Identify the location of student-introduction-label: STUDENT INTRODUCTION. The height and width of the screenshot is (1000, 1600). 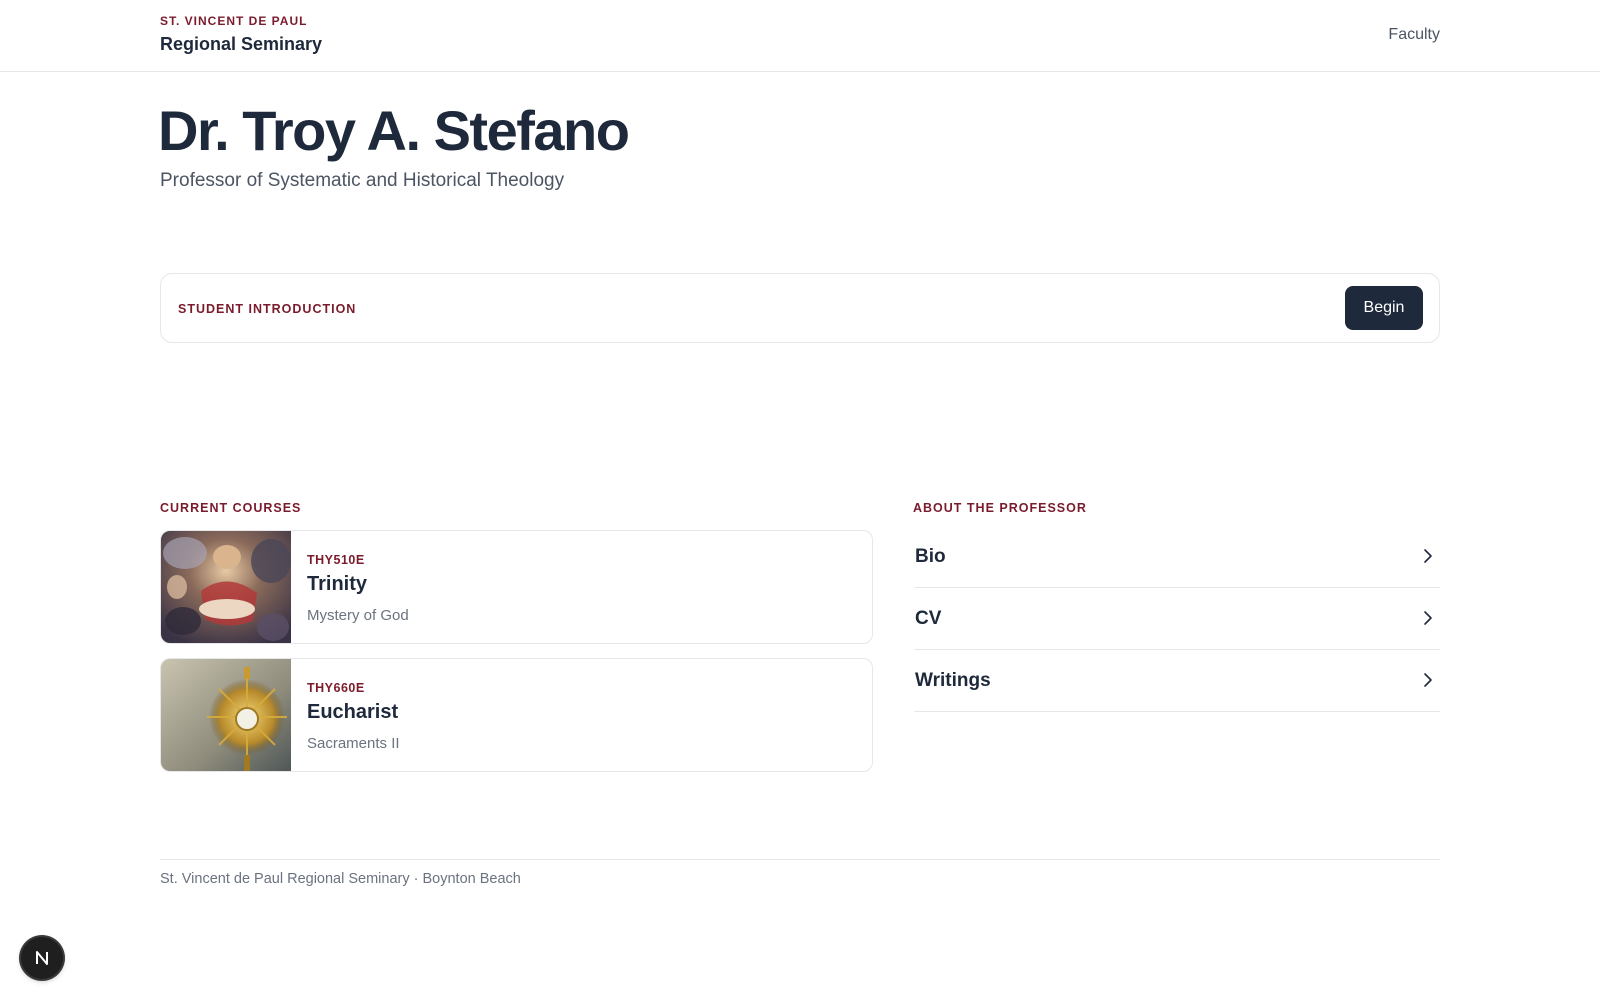
(267, 309).